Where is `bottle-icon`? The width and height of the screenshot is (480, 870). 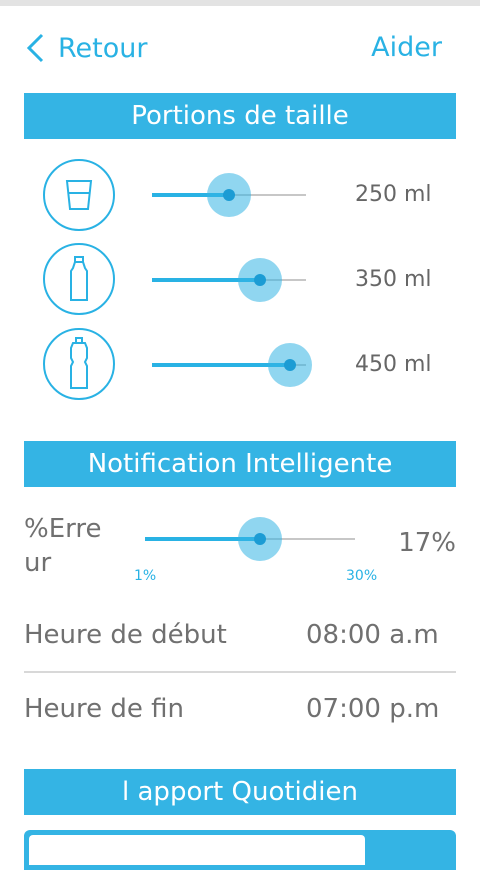
bottle-icon is located at coordinates (79, 278).